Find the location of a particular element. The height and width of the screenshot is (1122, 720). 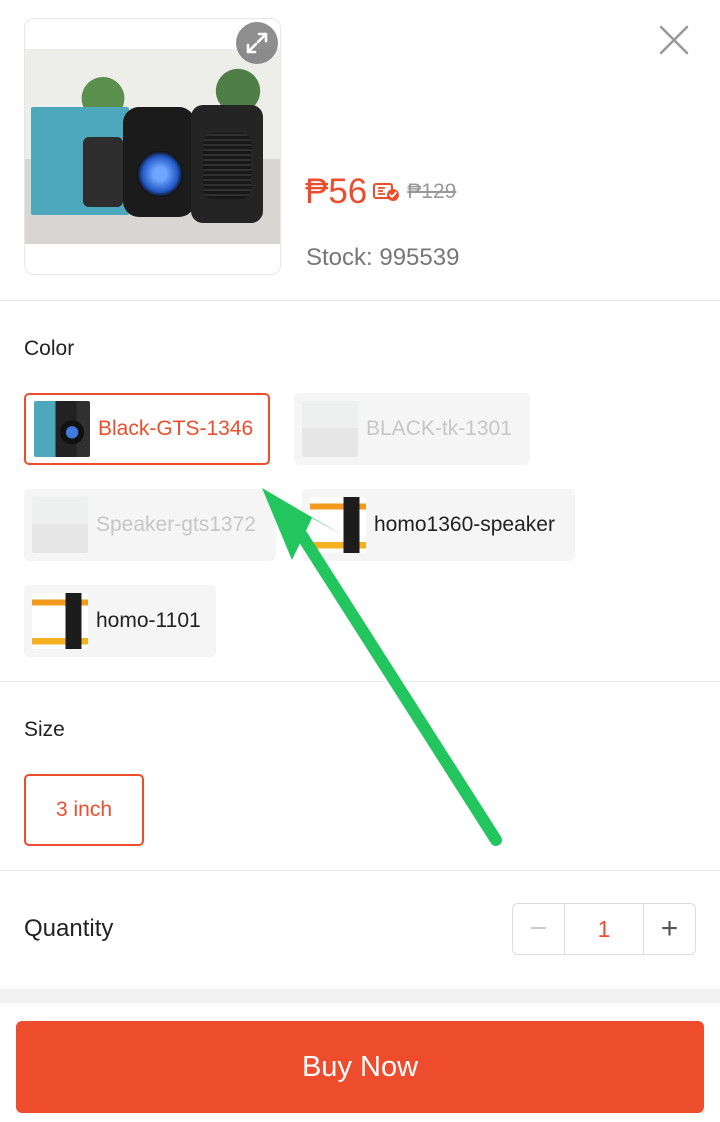

color-label: Color is located at coordinates (49, 348).